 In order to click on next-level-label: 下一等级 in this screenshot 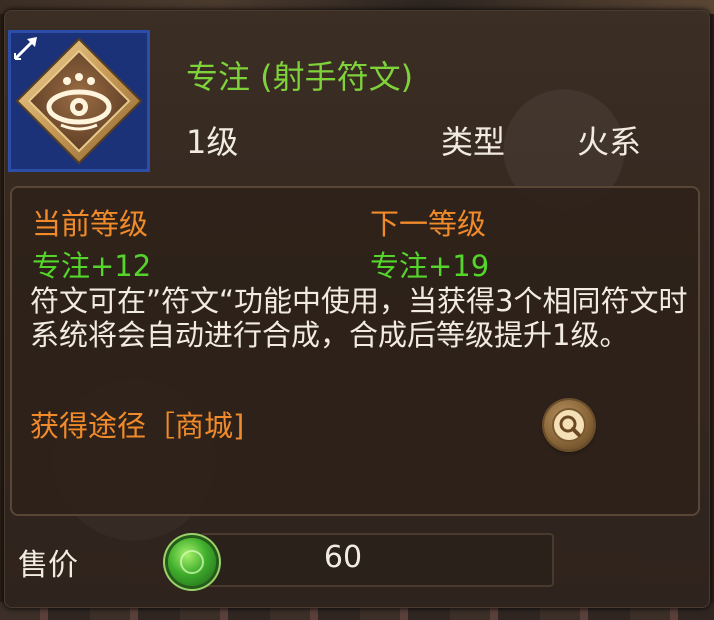, I will do `click(428, 224)`.